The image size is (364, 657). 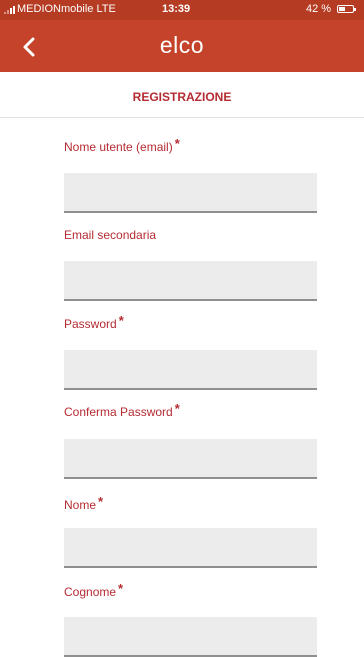 I want to click on last-name-label: Cognome *, so click(x=94, y=590).